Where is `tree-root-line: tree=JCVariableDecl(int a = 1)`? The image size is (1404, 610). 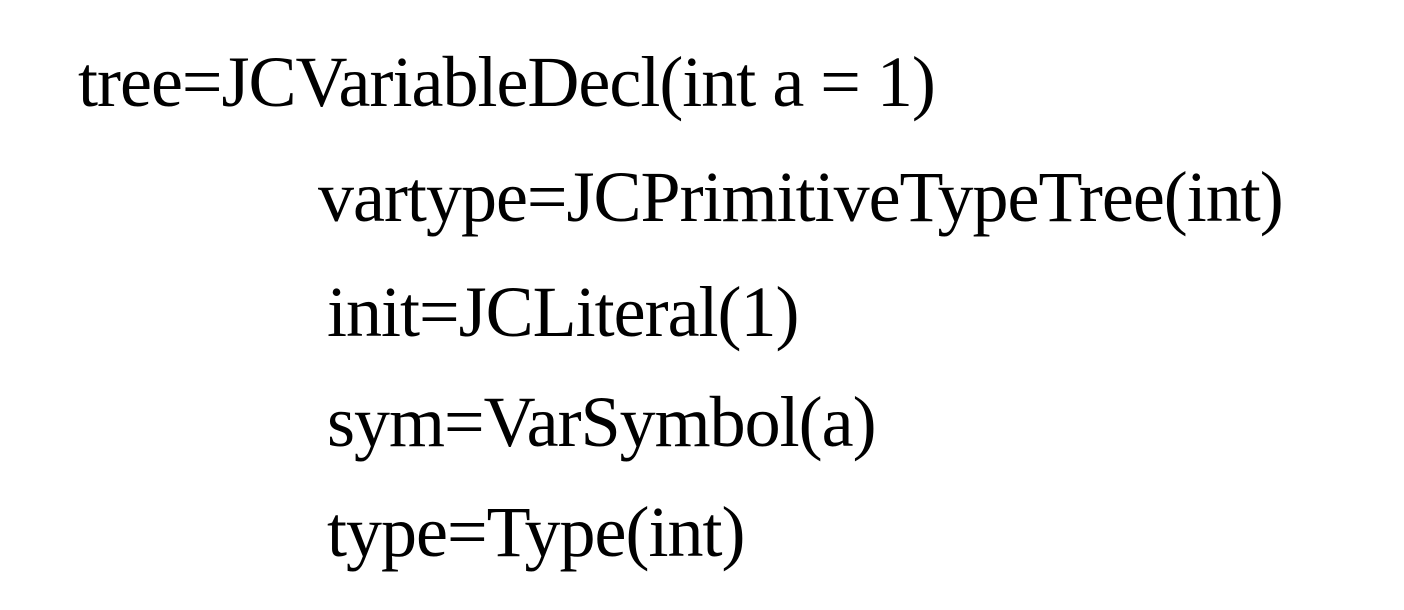
tree-root-line: tree=JCVariableDecl(int a = 1) is located at coordinates (507, 82).